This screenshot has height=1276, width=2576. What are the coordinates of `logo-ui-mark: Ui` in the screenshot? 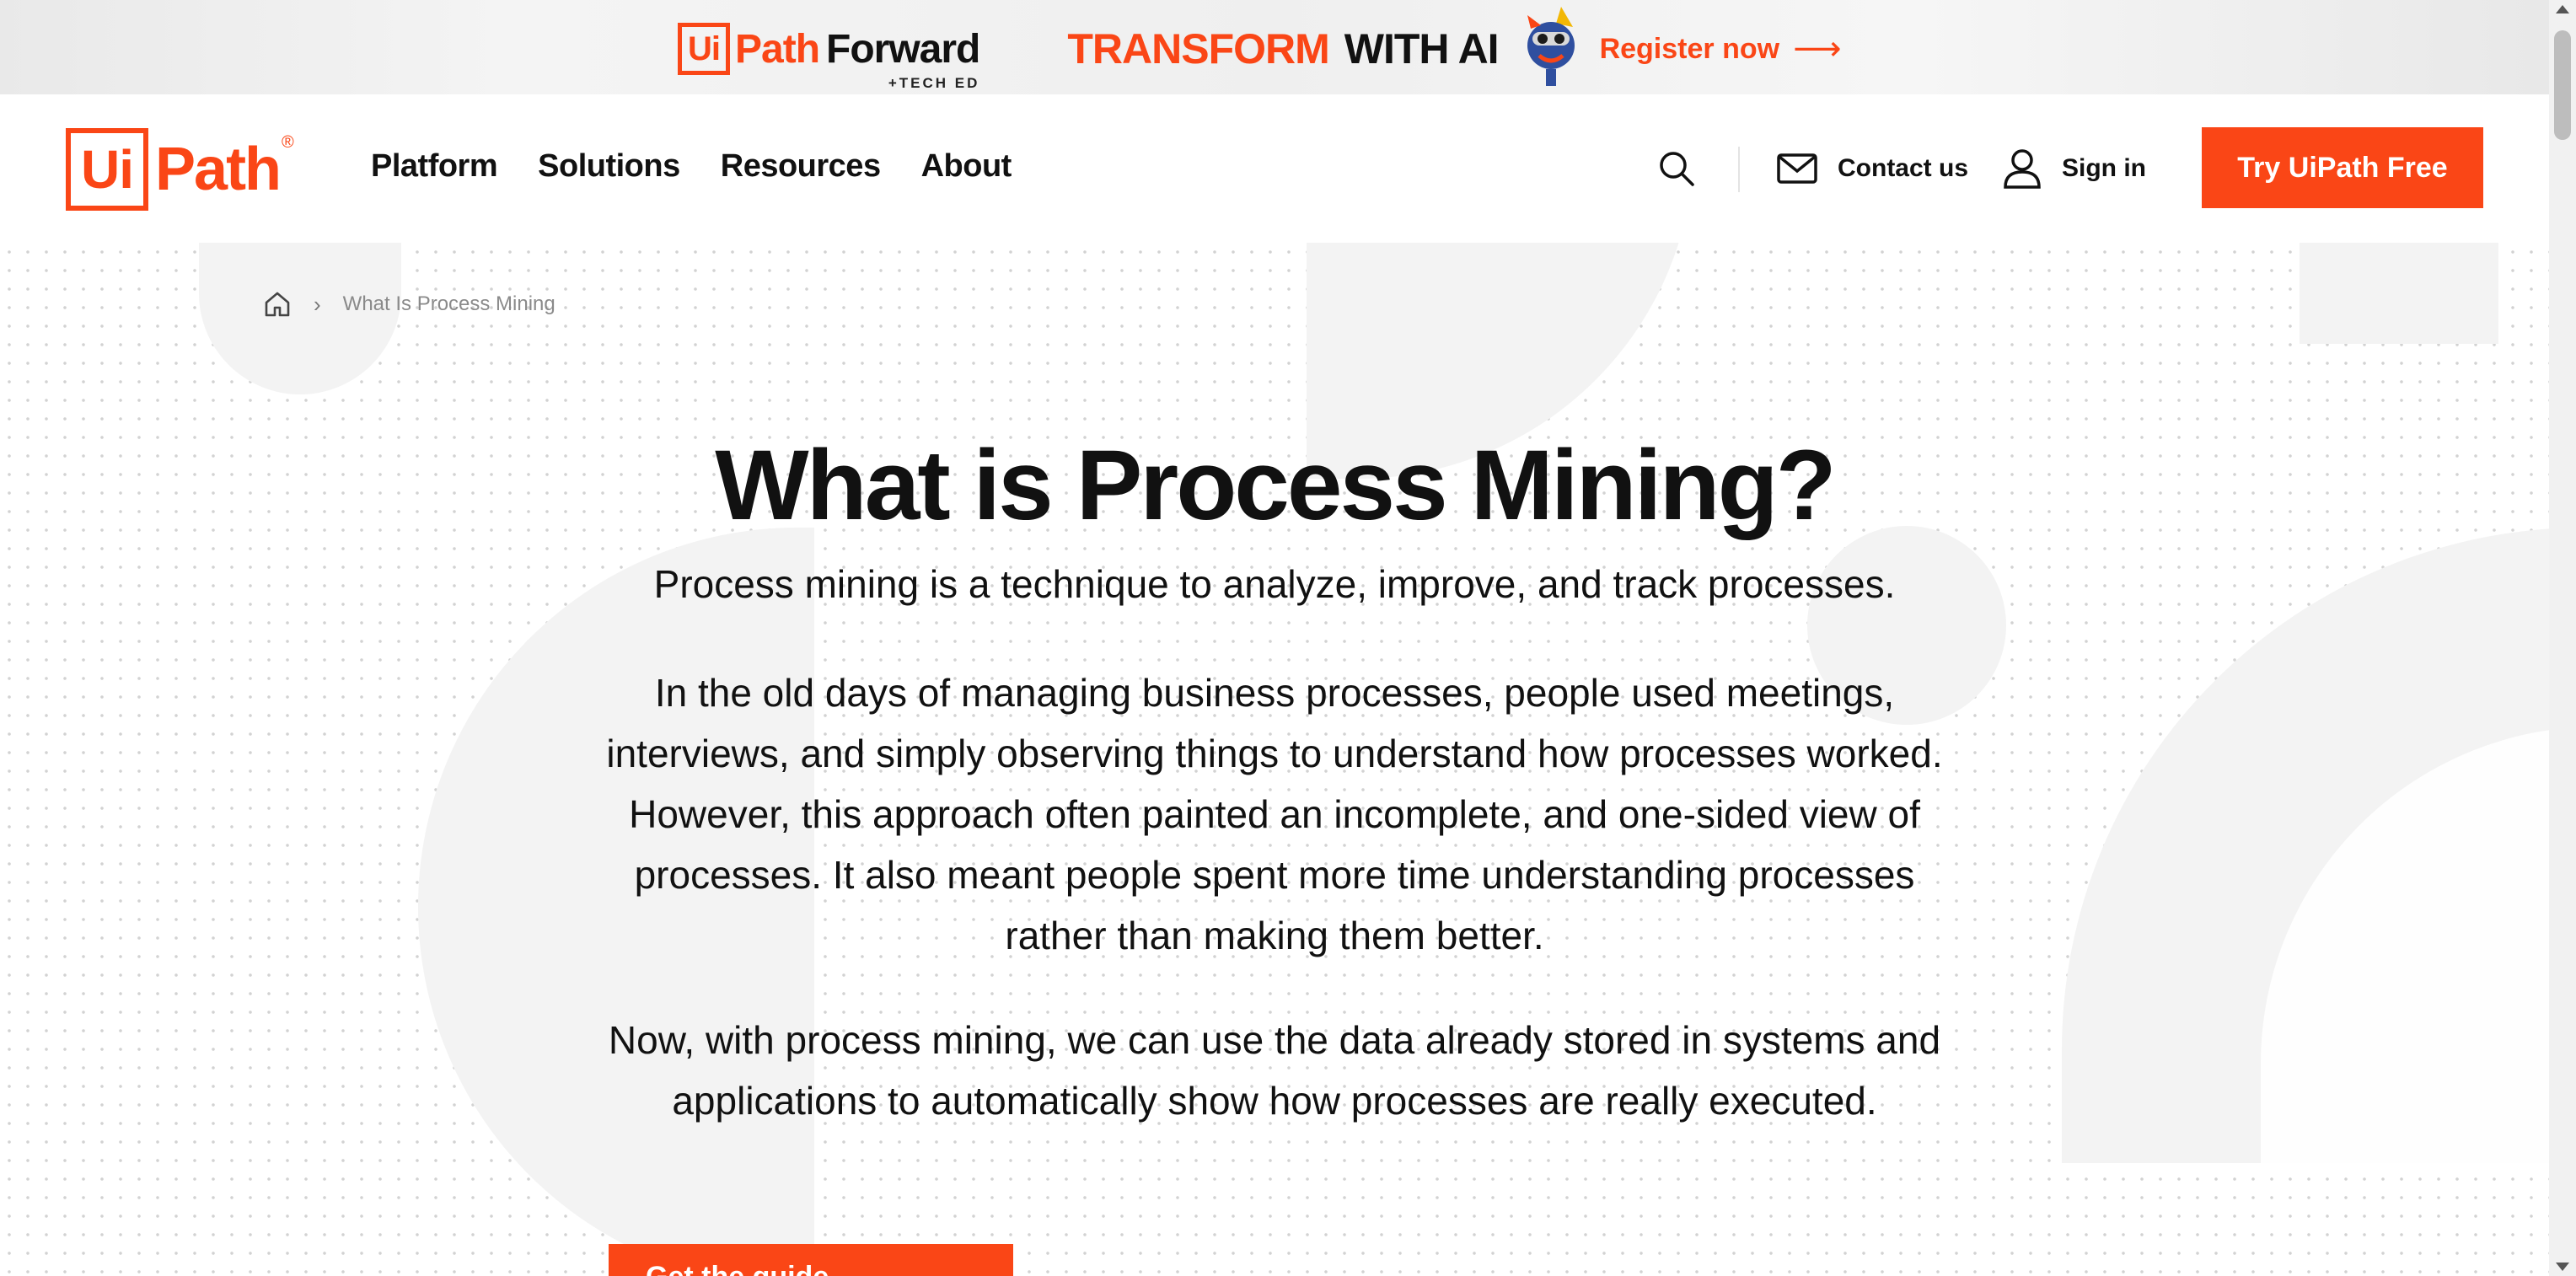 It's located at (107, 169).